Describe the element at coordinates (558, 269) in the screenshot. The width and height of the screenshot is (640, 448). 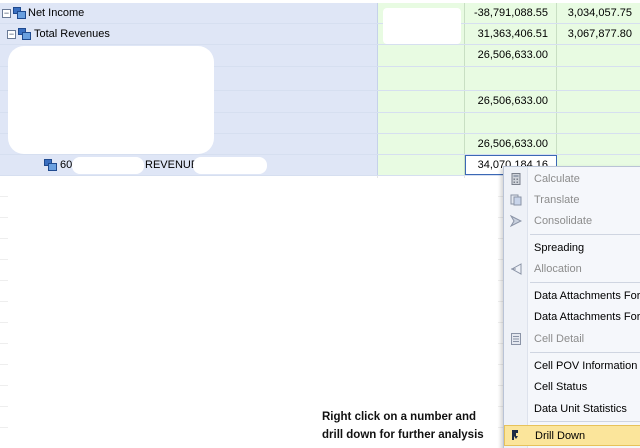
I see `menu-item-label: Allocation` at that location.